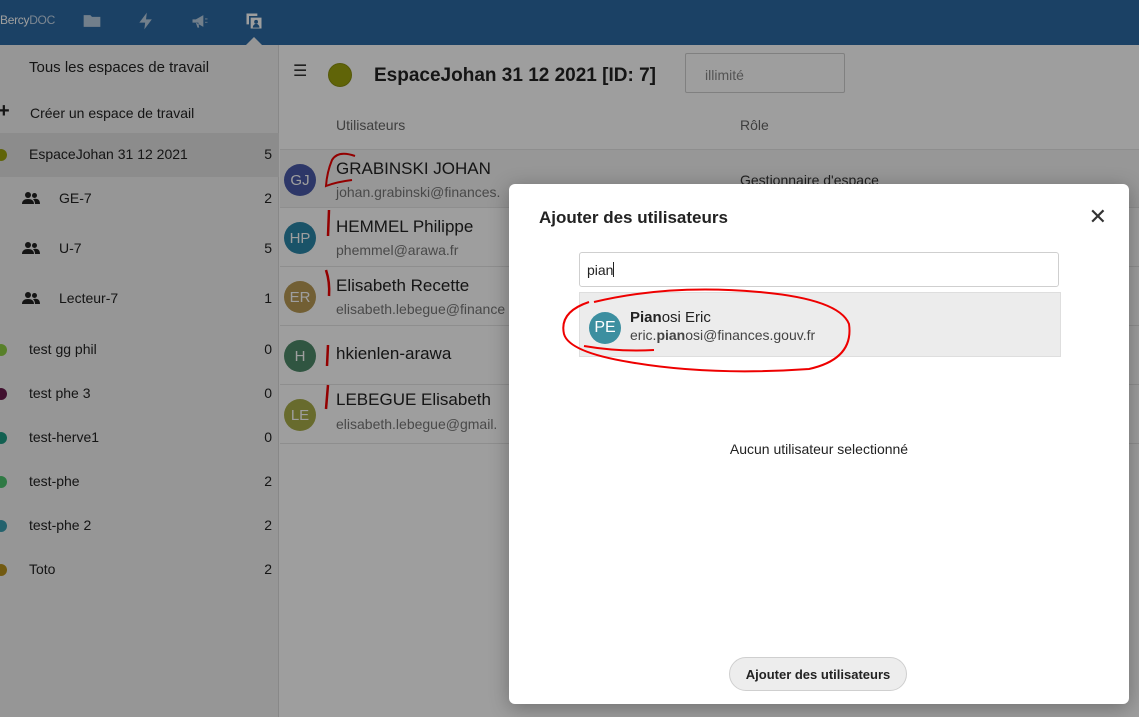  I want to click on no-selection-message: Aucun utilisateur selectionné, so click(819, 449).